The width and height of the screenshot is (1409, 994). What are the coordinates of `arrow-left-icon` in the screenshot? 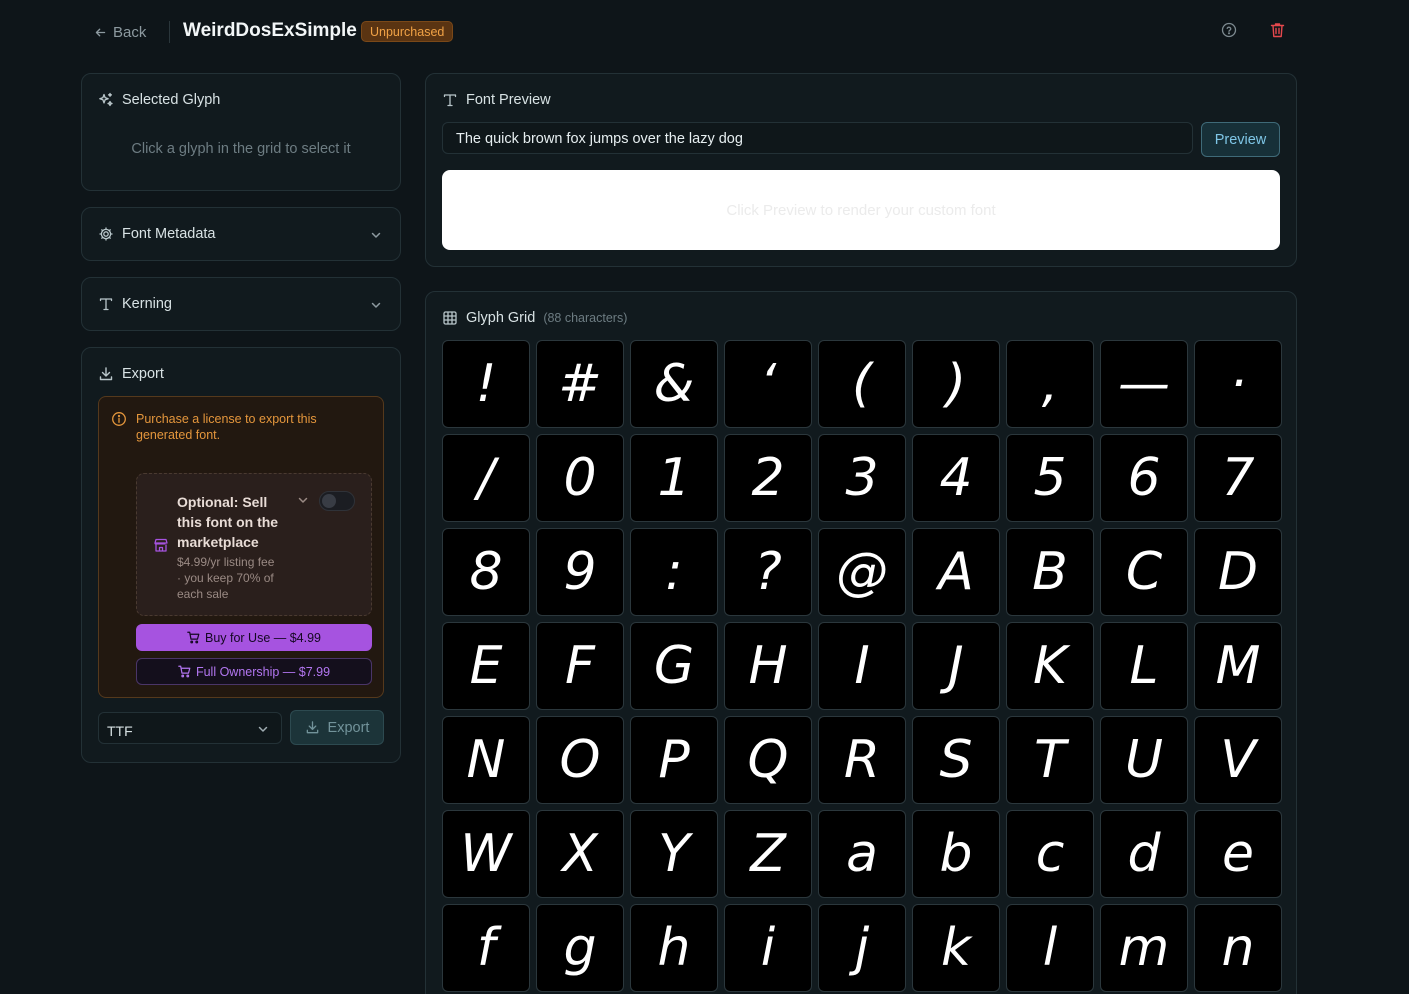 It's located at (100, 32).